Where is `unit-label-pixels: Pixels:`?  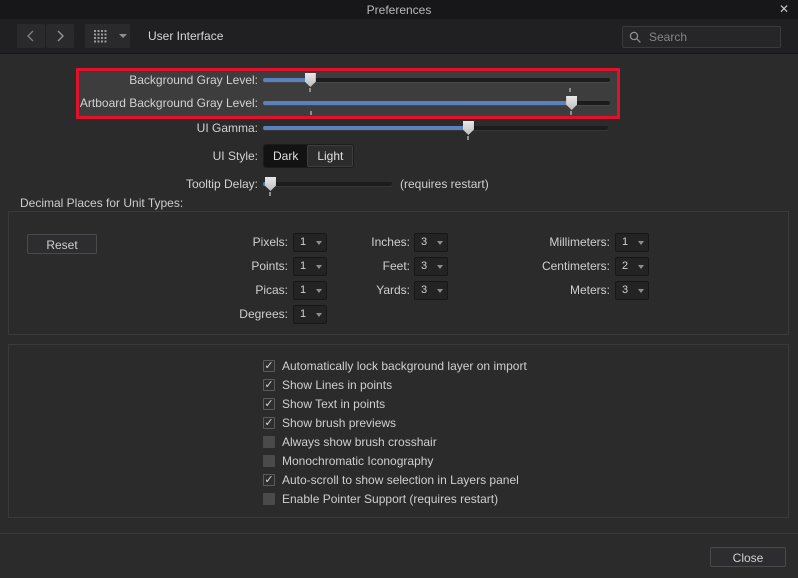
unit-label-pixels: Pixels: is located at coordinates (270, 242).